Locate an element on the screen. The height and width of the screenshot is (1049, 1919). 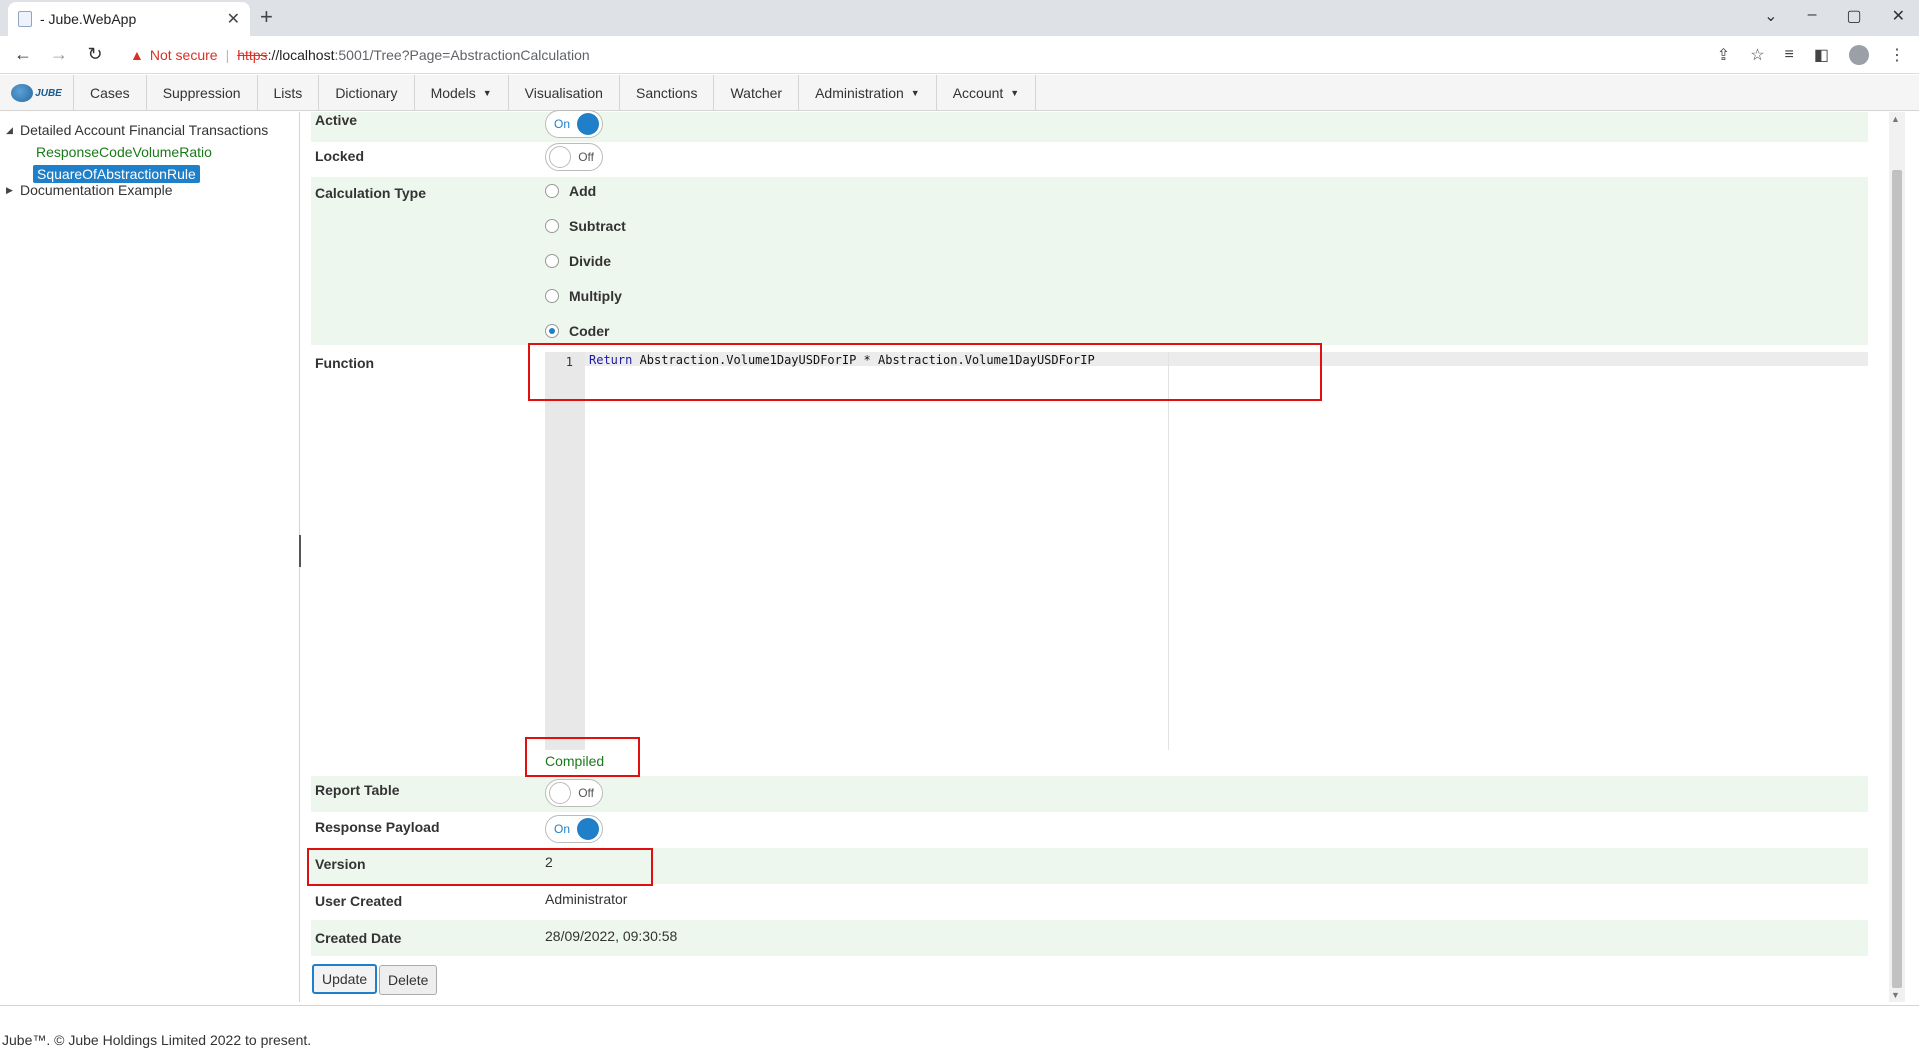
tab-search-chevron-icon: ⌄ is located at coordinates (1770, 16).